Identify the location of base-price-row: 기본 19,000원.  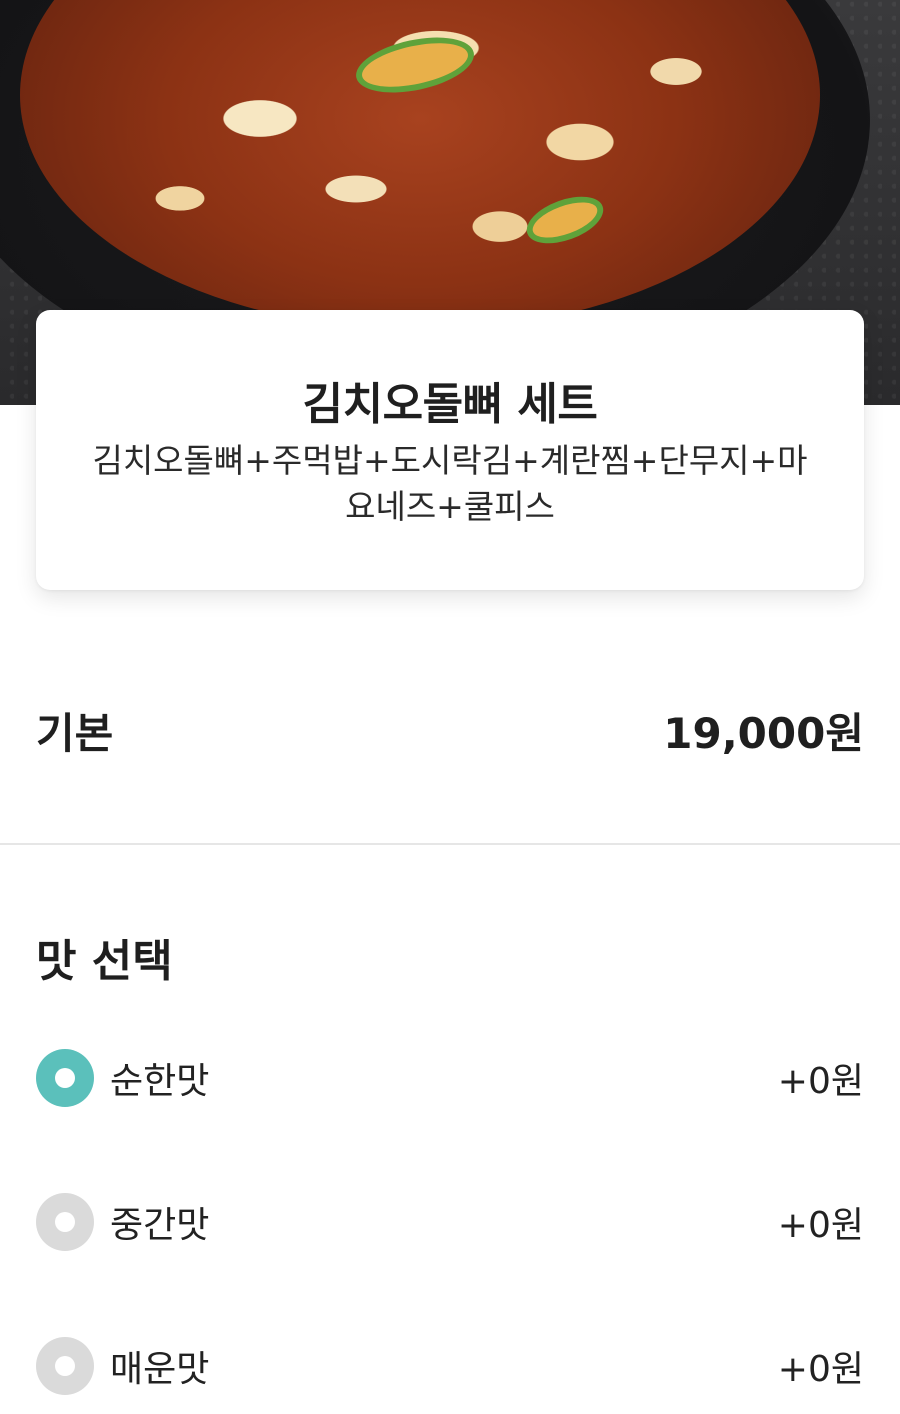
(450, 730).